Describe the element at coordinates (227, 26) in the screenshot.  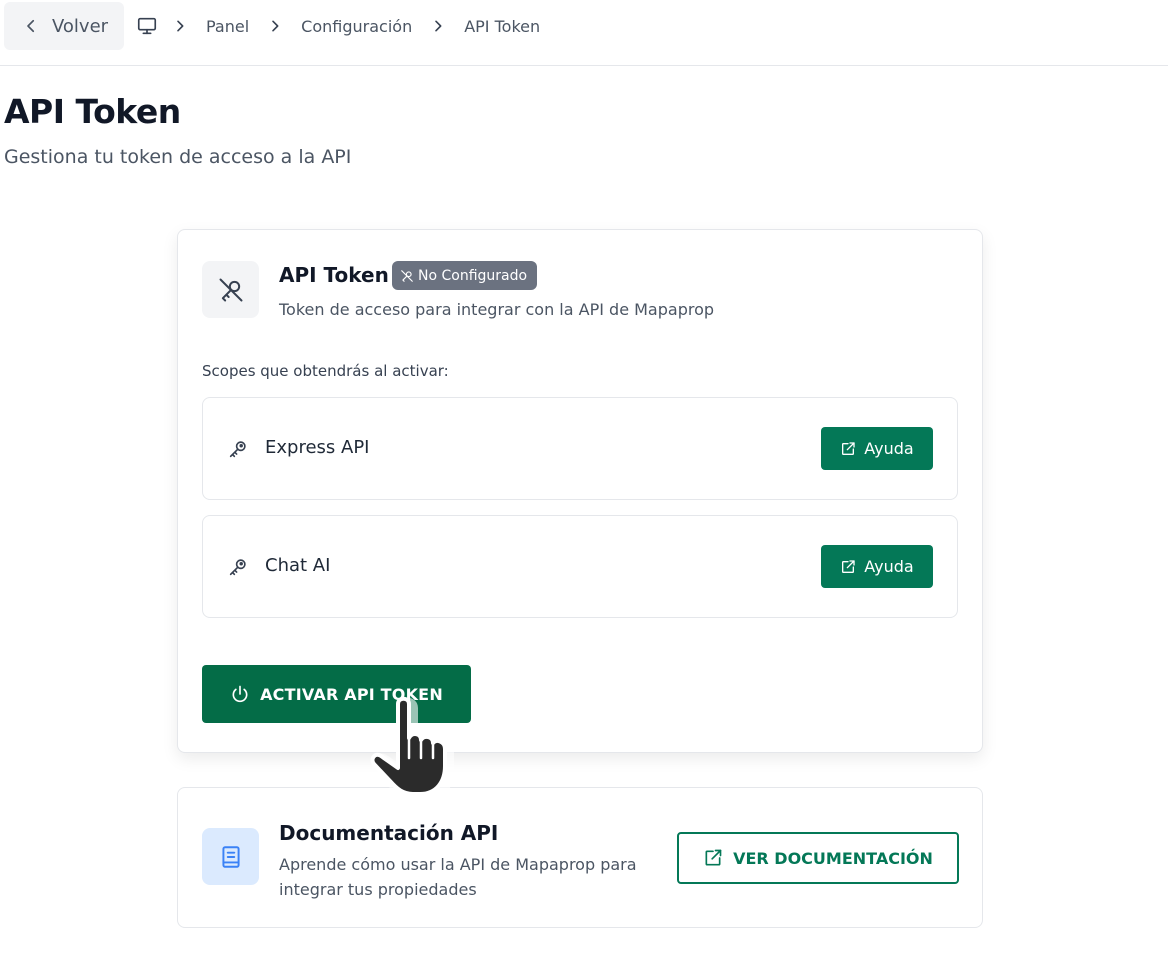
I see `breadcrumb-panel: Panel` at that location.